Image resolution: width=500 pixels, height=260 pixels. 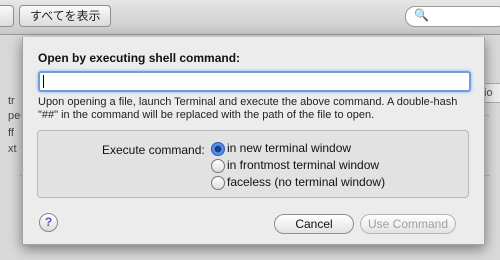 I want to click on background-text: xt, so click(x=12, y=149).